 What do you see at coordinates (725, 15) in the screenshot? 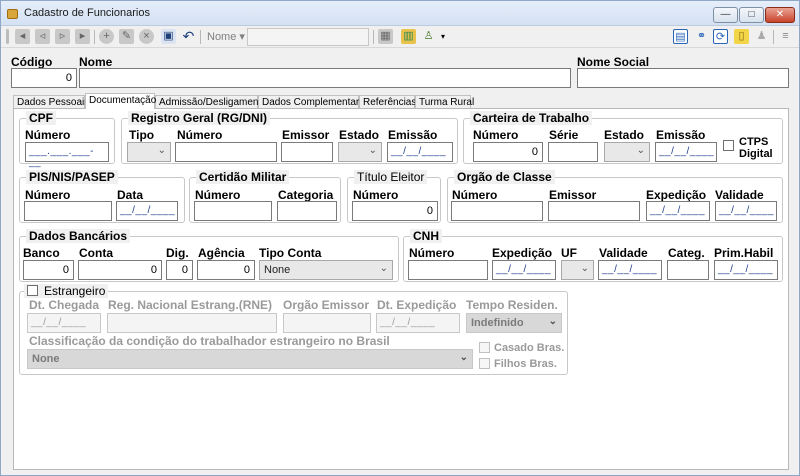
I see `minimize-button: —` at bounding box center [725, 15].